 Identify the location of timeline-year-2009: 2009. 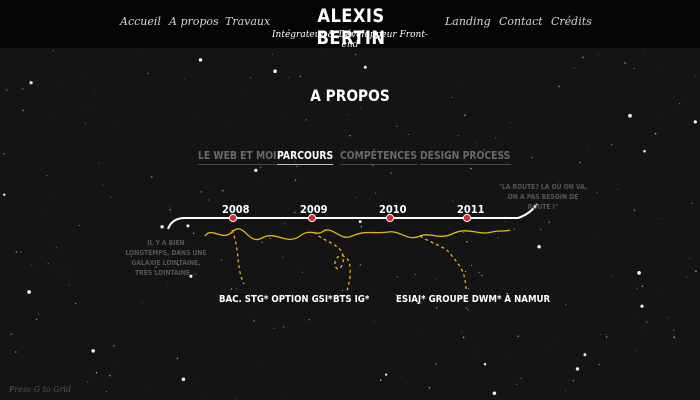
(314, 209).